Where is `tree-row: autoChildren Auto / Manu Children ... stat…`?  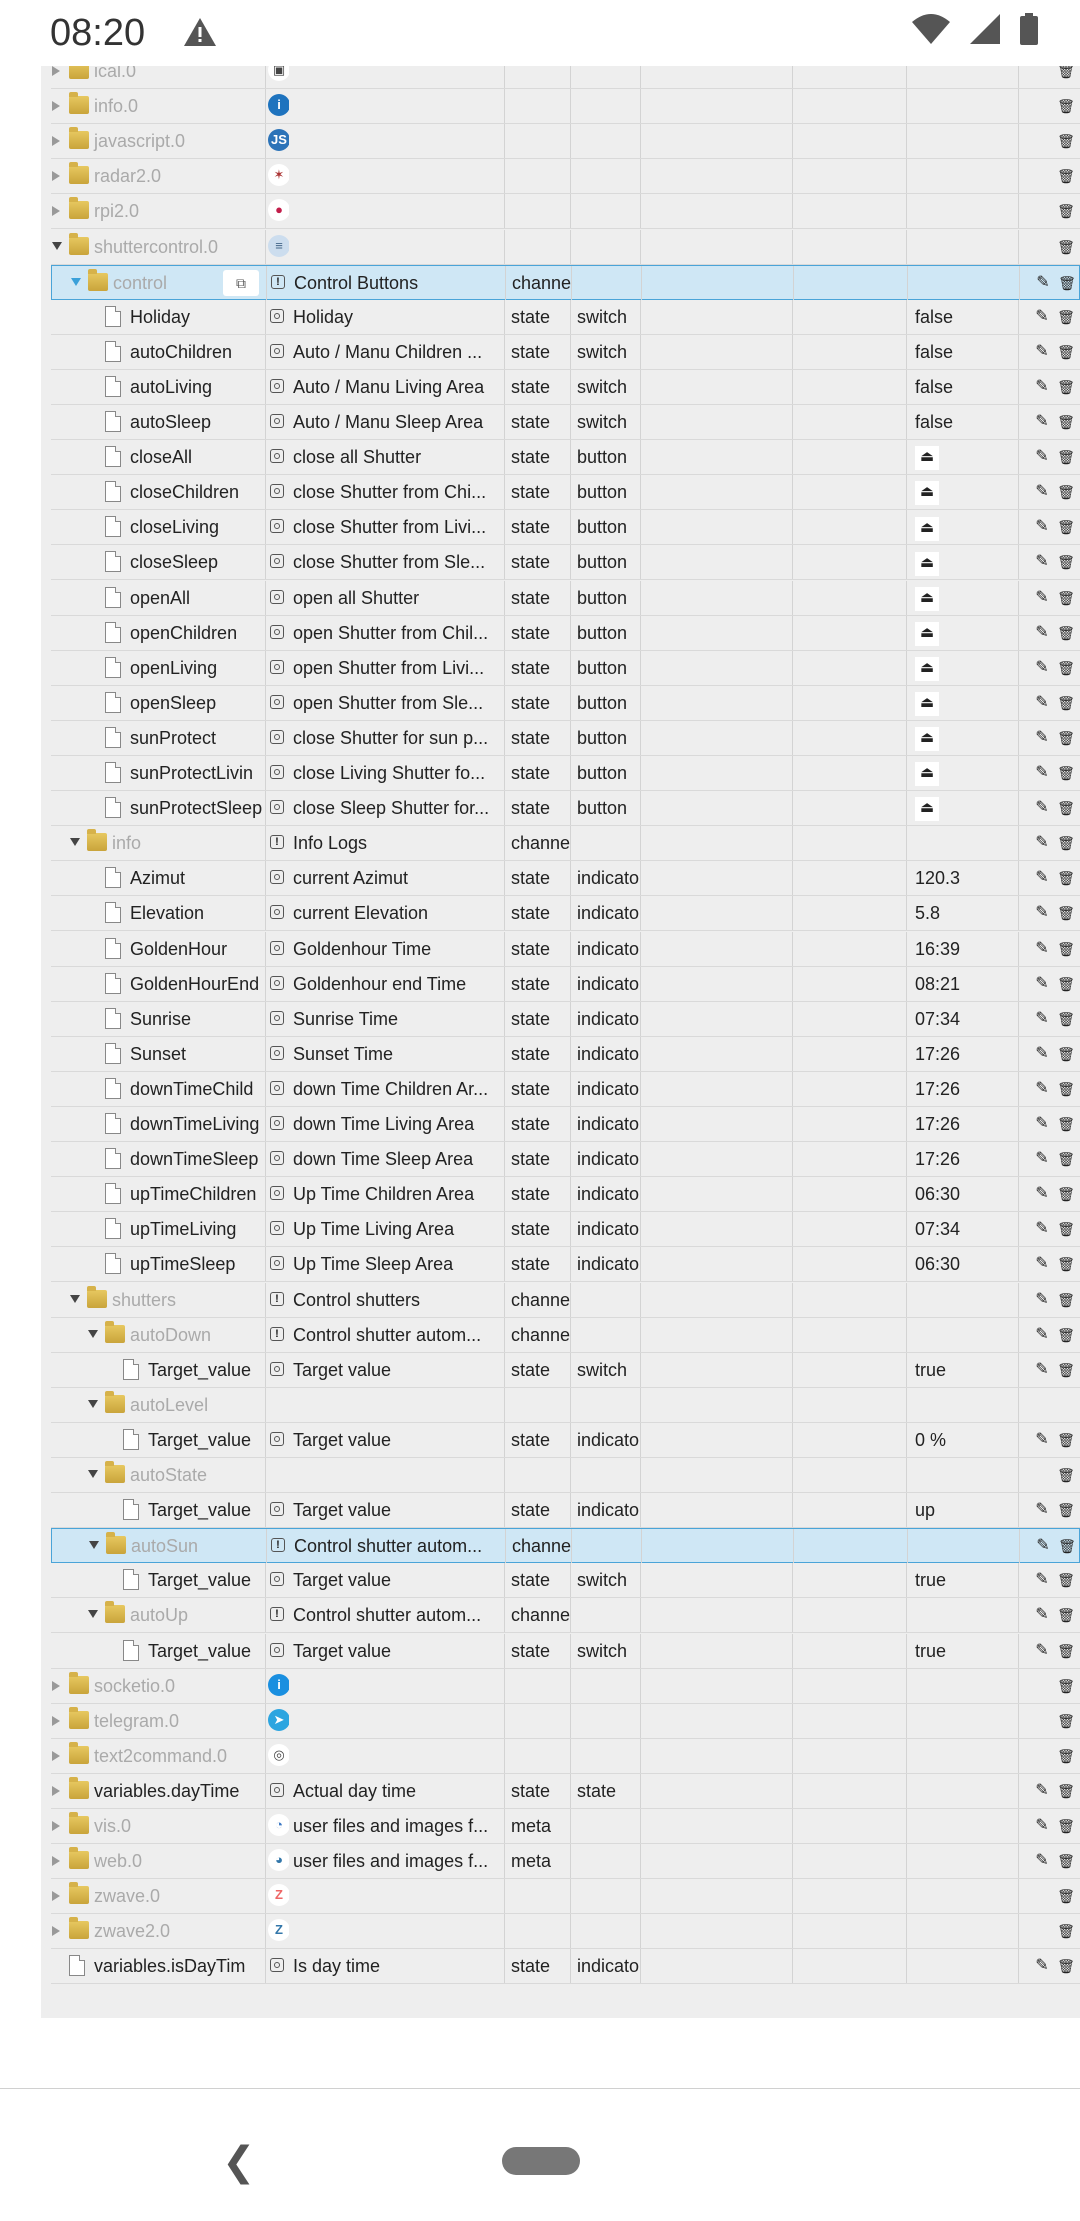
tree-row: autoChildren Auto / Manu Children ... stat… is located at coordinates (565, 352).